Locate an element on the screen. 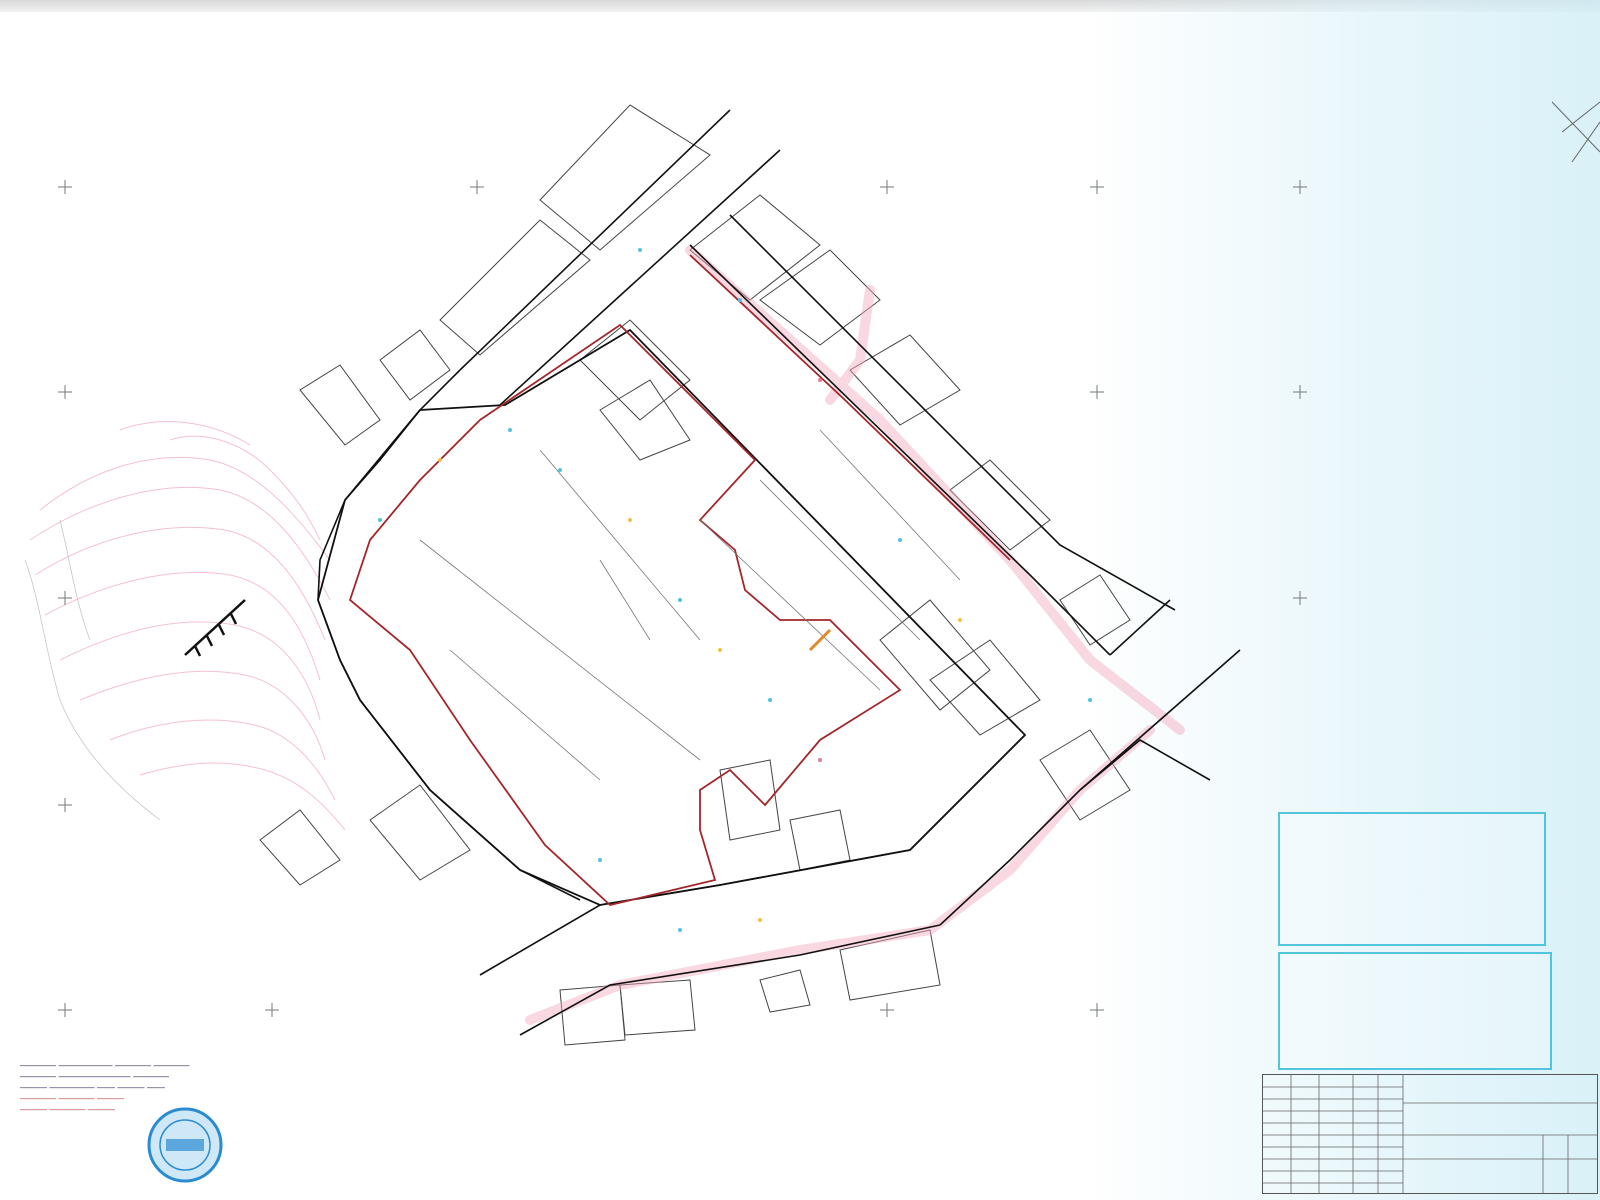 Image resolution: width=1600 pixels, height=1200 pixels. stamp-icon is located at coordinates (185, 1145).